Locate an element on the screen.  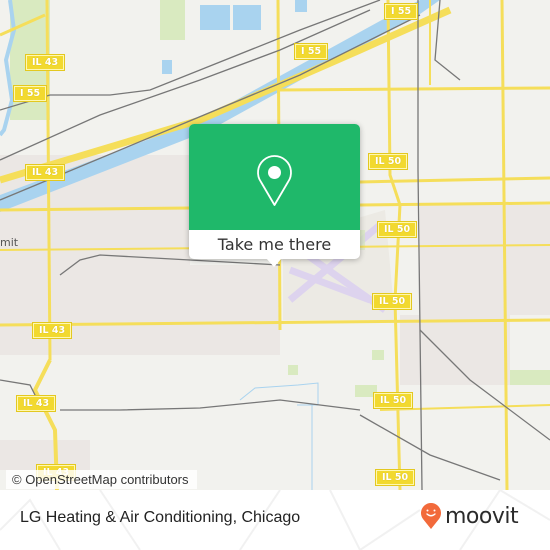
place-name: LG Heating & Air Conditioning, Chicago is located at coordinates (160, 517).